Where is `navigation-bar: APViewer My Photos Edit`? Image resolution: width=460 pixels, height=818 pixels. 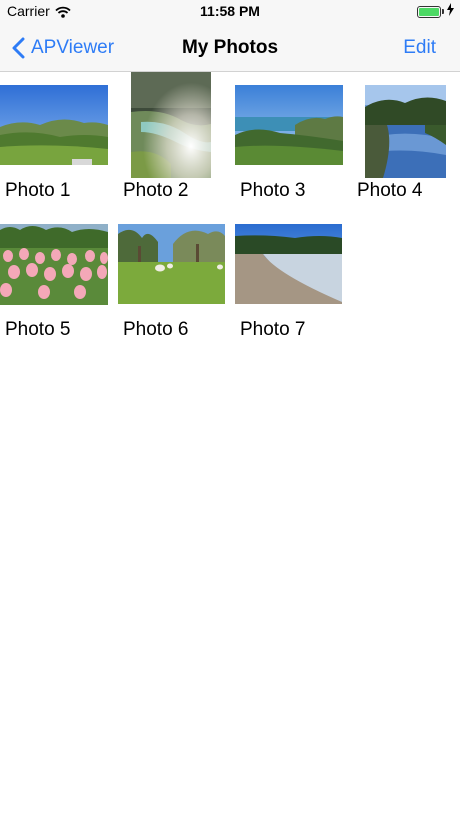
navigation-bar: APViewer My Photos Edit is located at coordinates (230, 48).